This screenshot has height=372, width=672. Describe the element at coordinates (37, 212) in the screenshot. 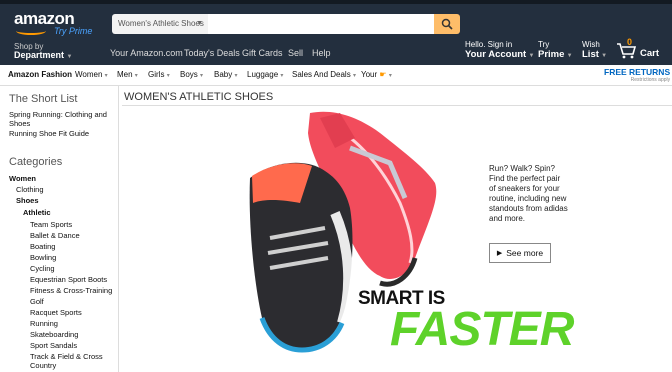

I see `category-athletic: Athletic` at that location.